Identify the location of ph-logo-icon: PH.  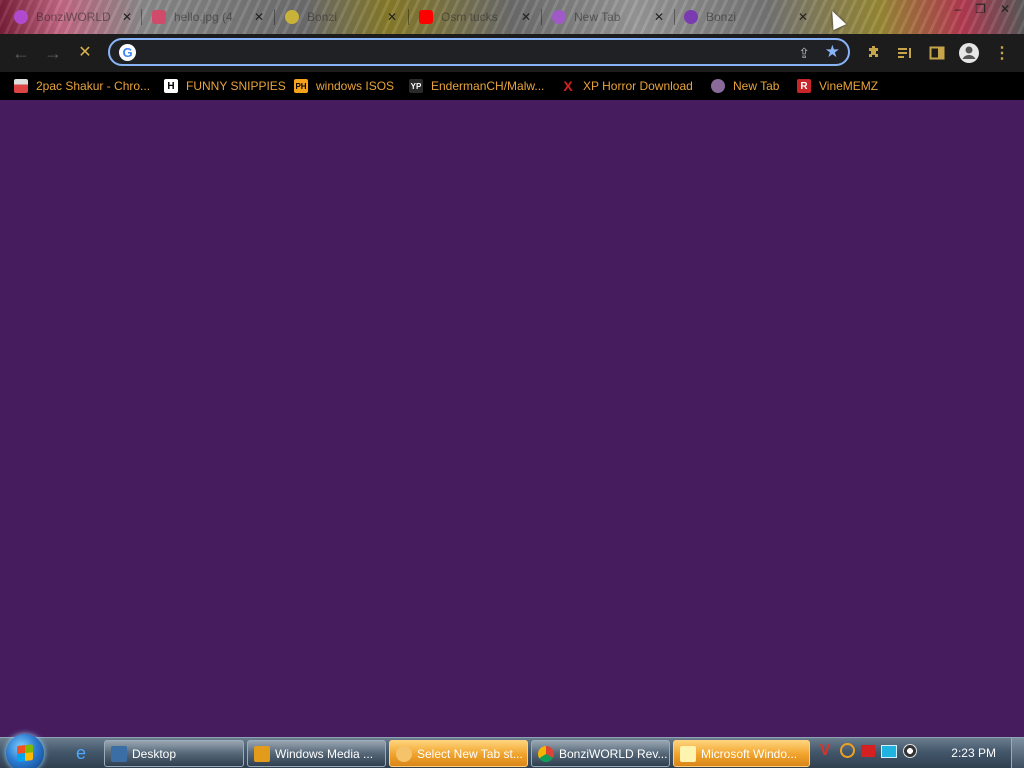
(301, 86).